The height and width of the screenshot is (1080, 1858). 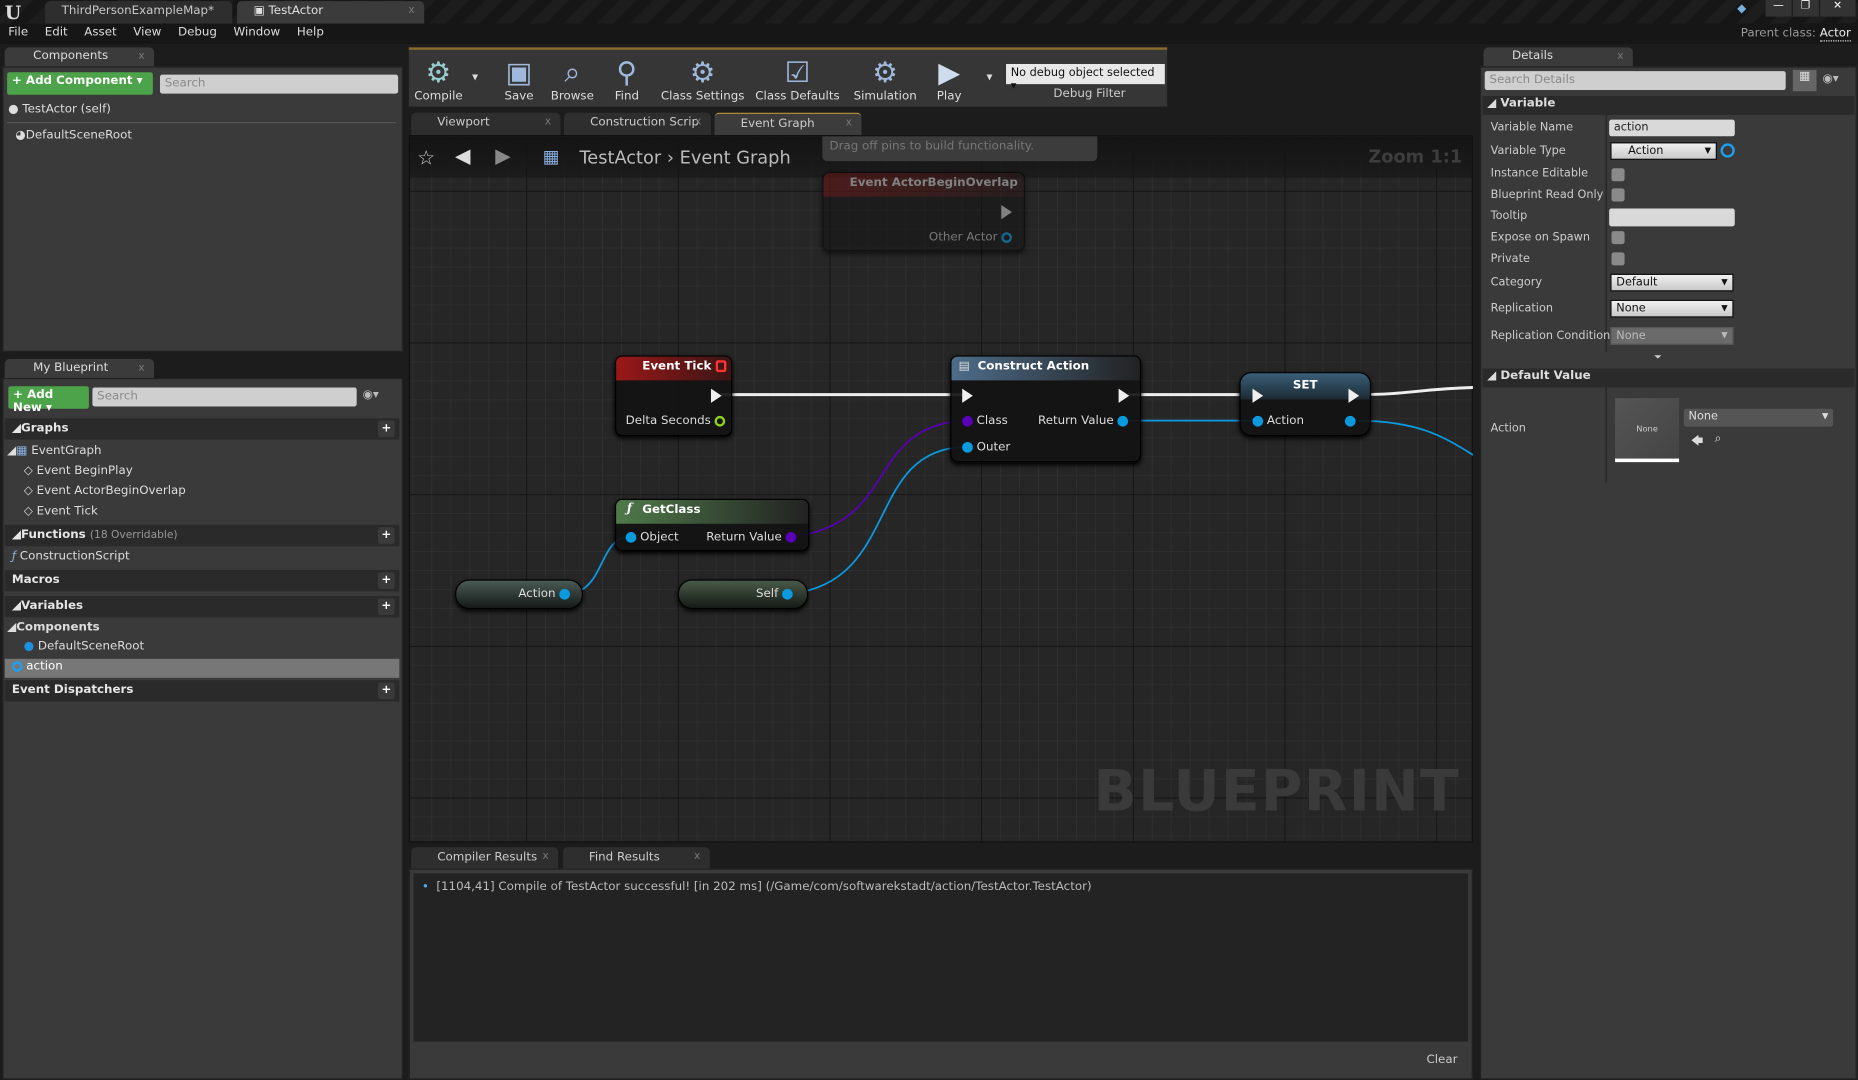 I want to click on parent-class-link: Actor, so click(x=1835, y=34).